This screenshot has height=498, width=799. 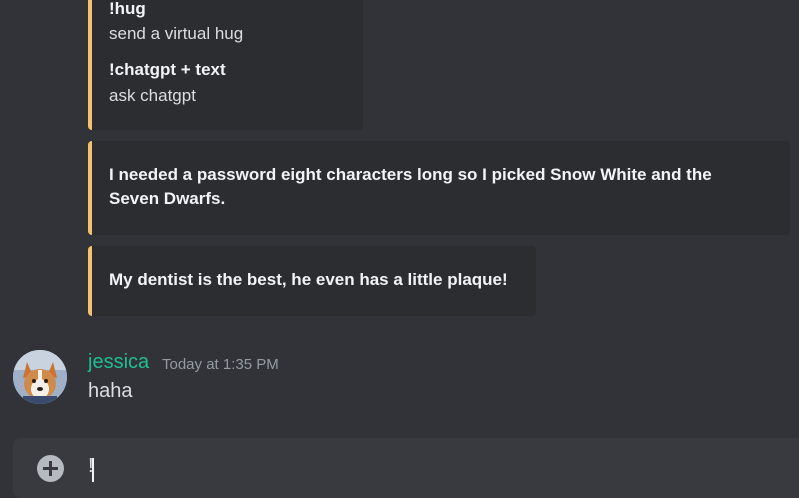 What do you see at coordinates (152, 95) in the screenshot?
I see `command-description: ask chatgpt` at bounding box center [152, 95].